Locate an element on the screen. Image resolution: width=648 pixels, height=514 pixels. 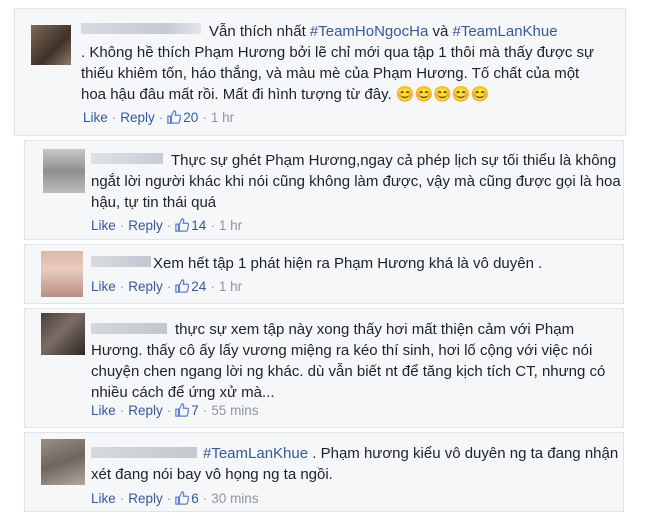
like-count: 6 is located at coordinates (195, 498).